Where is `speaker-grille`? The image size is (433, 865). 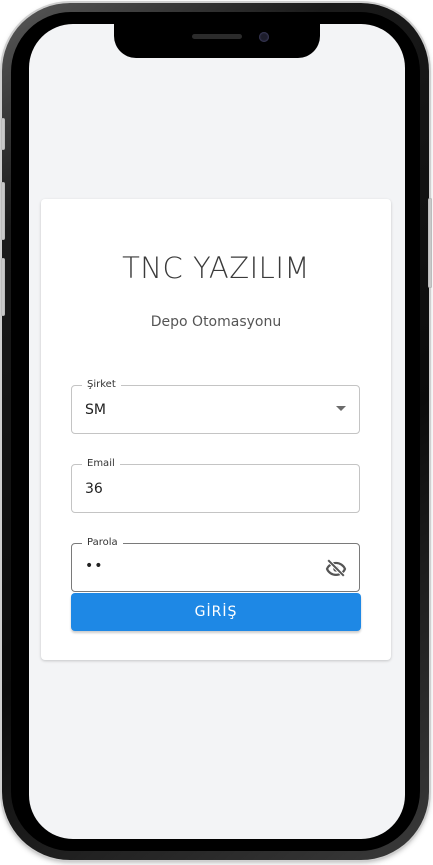 speaker-grille is located at coordinates (217, 36).